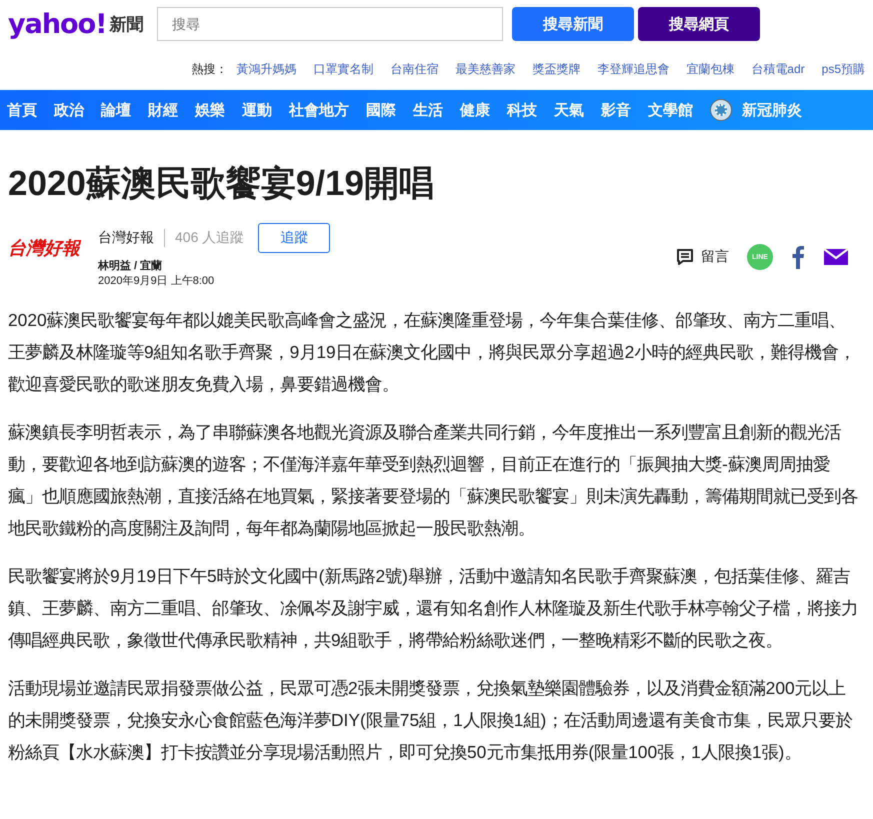 The width and height of the screenshot is (873, 819). I want to click on nav-link: 新冠肺炎, so click(772, 110).